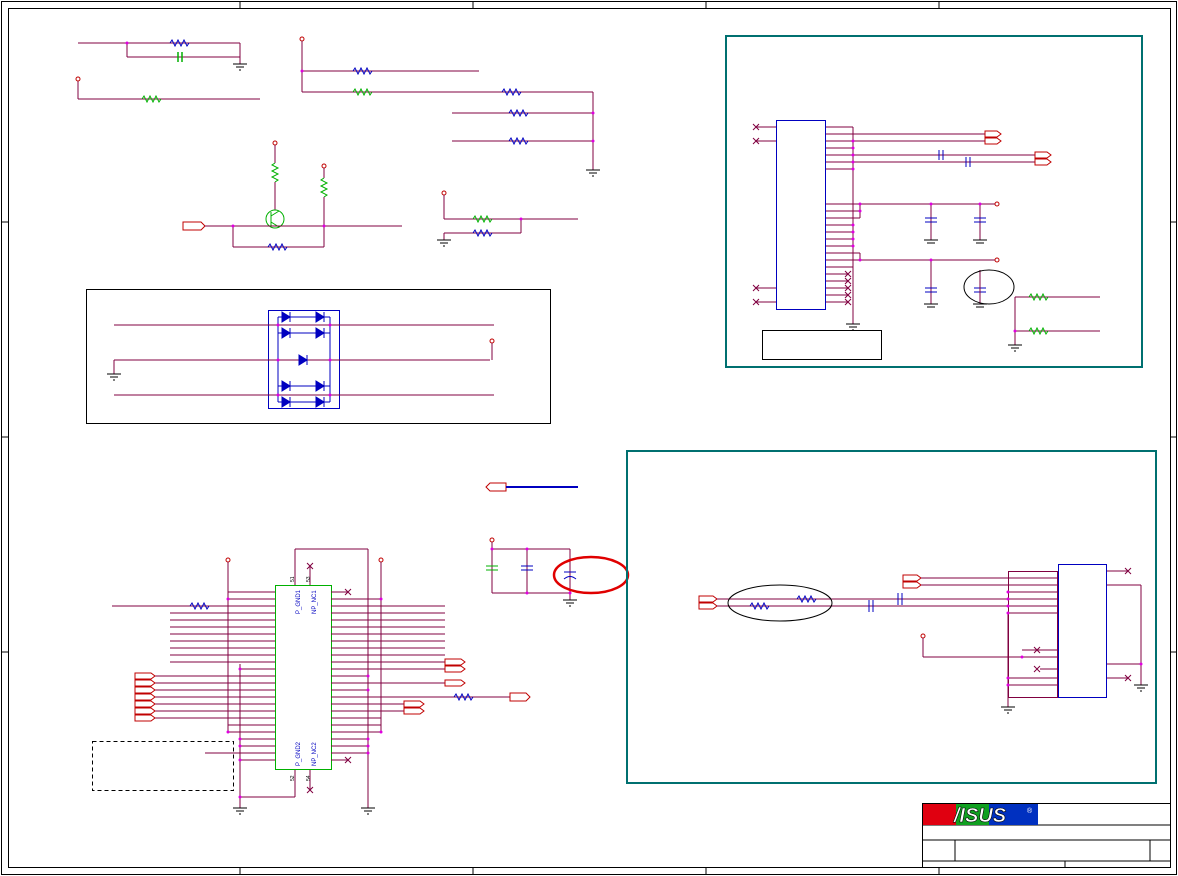 This screenshot has height=876, width=1178. What do you see at coordinates (1030, 811) in the screenshot?
I see `registered-mark: ®` at bounding box center [1030, 811].